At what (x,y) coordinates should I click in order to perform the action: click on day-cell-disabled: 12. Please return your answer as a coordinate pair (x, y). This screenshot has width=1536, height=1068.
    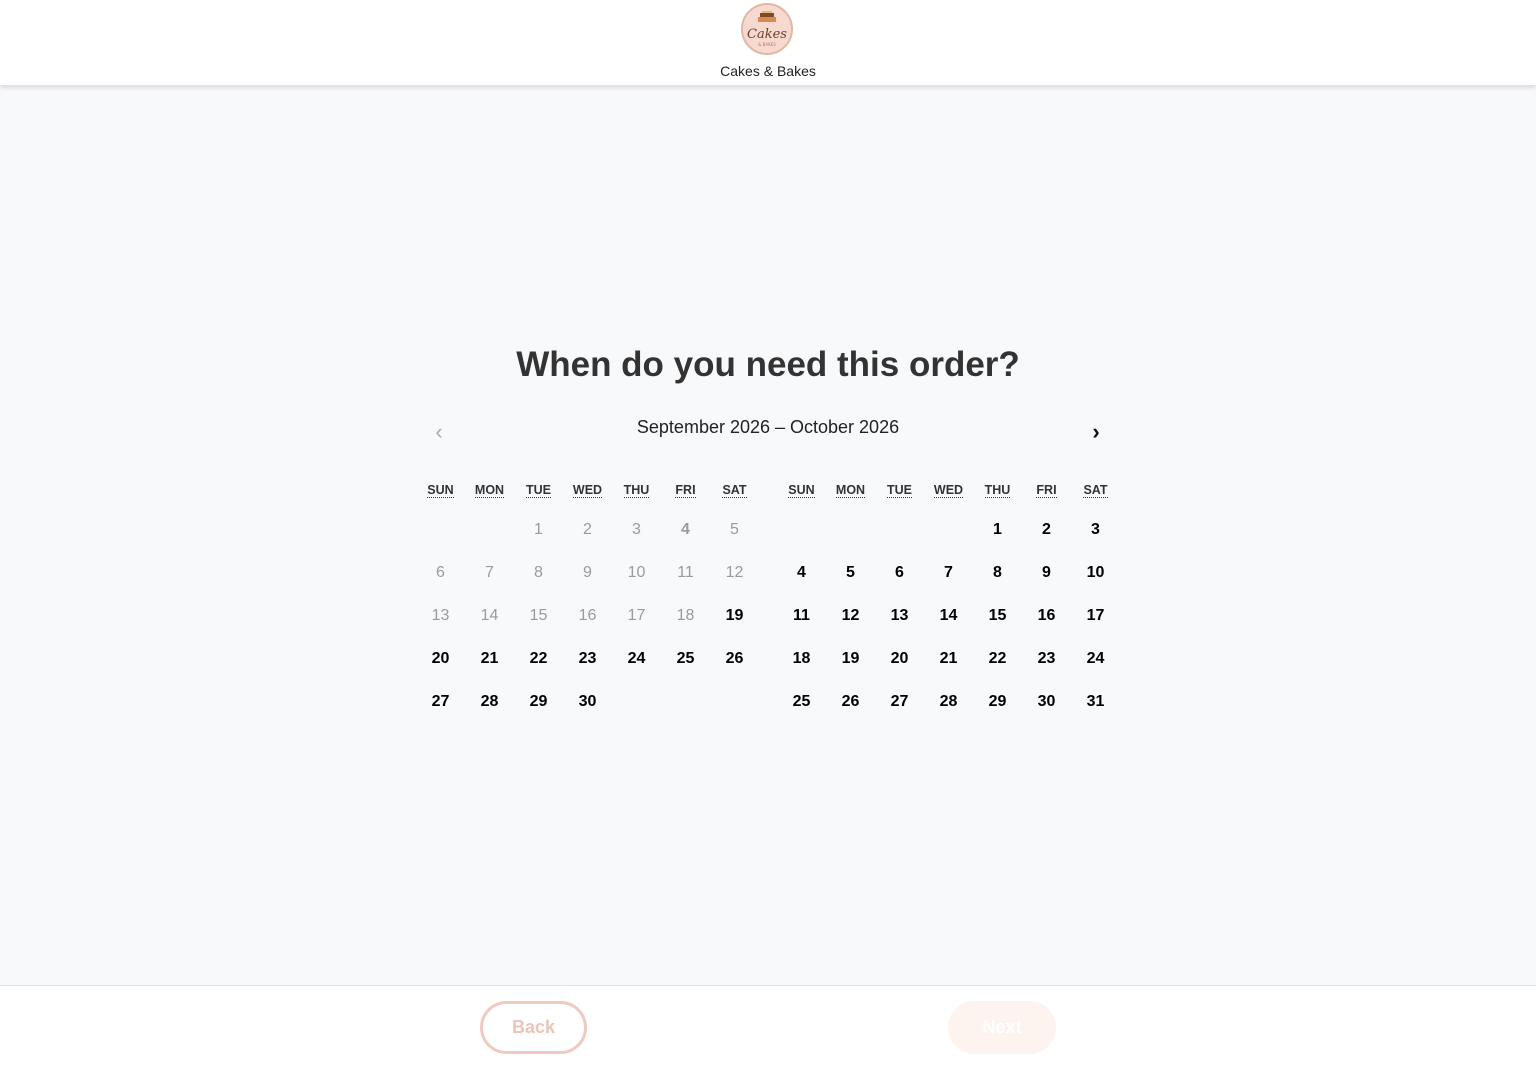
    Looking at the image, I should click on (734, 572).